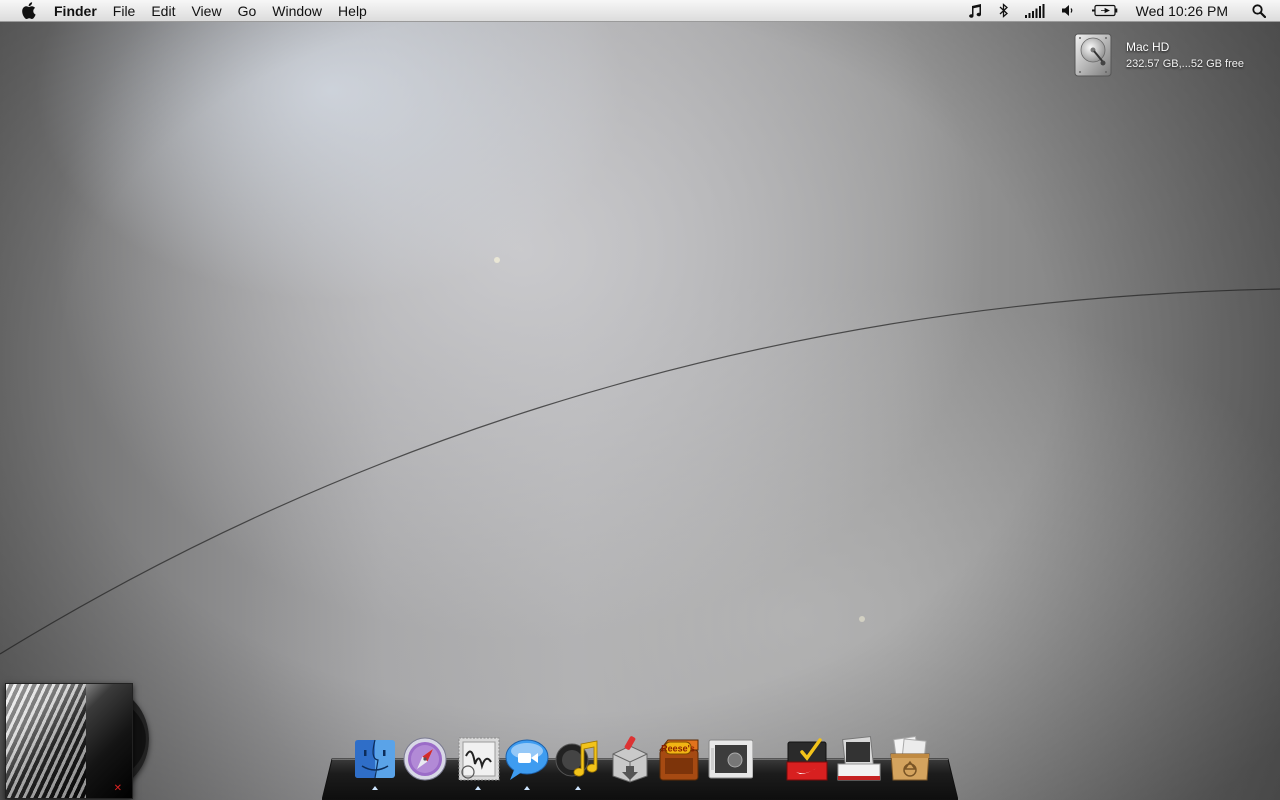  What do you see at coordinates (1262, 11) in the screenshot?
I see `spotlight-search-icon` at bounding box center [1262, 11].